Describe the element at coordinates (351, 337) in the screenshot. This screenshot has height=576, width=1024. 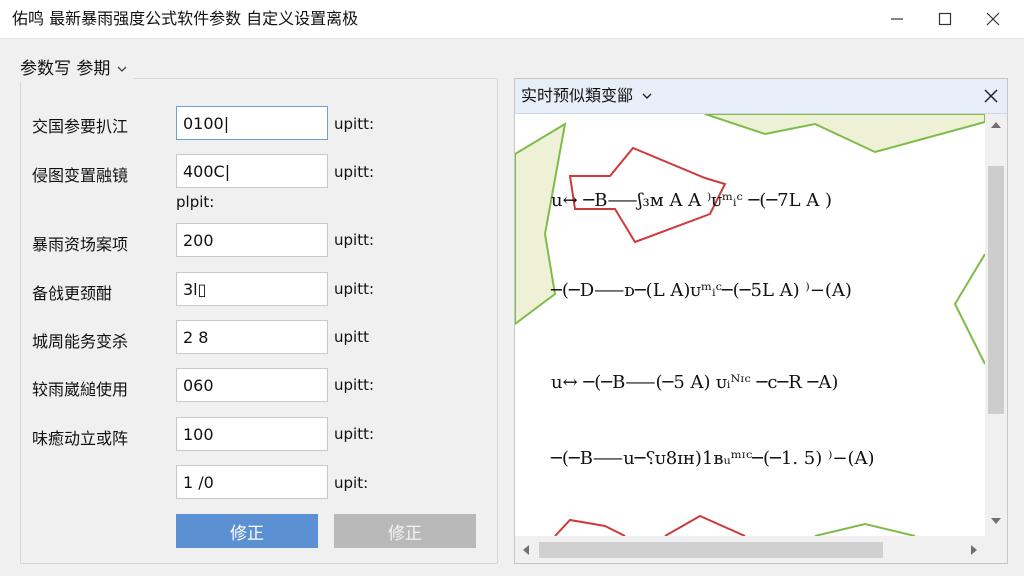
I see `param-unit: upitt` at that location.